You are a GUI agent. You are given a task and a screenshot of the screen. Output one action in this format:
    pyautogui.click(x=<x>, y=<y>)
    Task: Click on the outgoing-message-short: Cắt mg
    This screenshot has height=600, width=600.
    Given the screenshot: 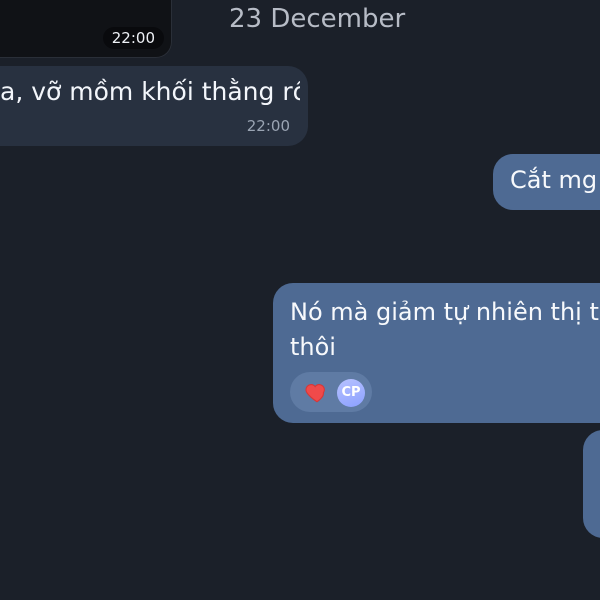 What is the action you would take?
    pyautogui.click(x=546, y=182)
    